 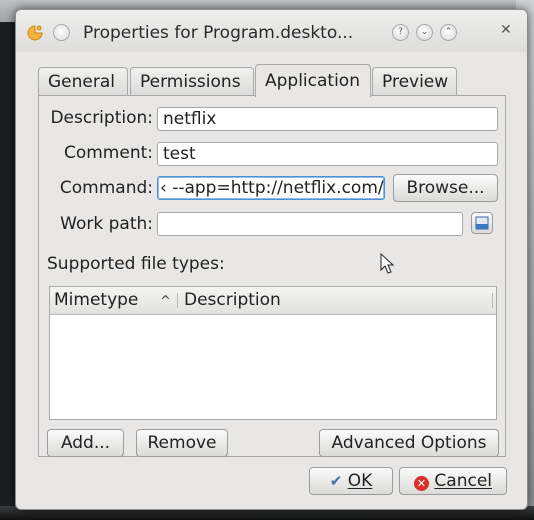 What do you see at coordinates (106, 188) in the screenshot?
I see `command-label: Command:` at bounding box center [106, 188].